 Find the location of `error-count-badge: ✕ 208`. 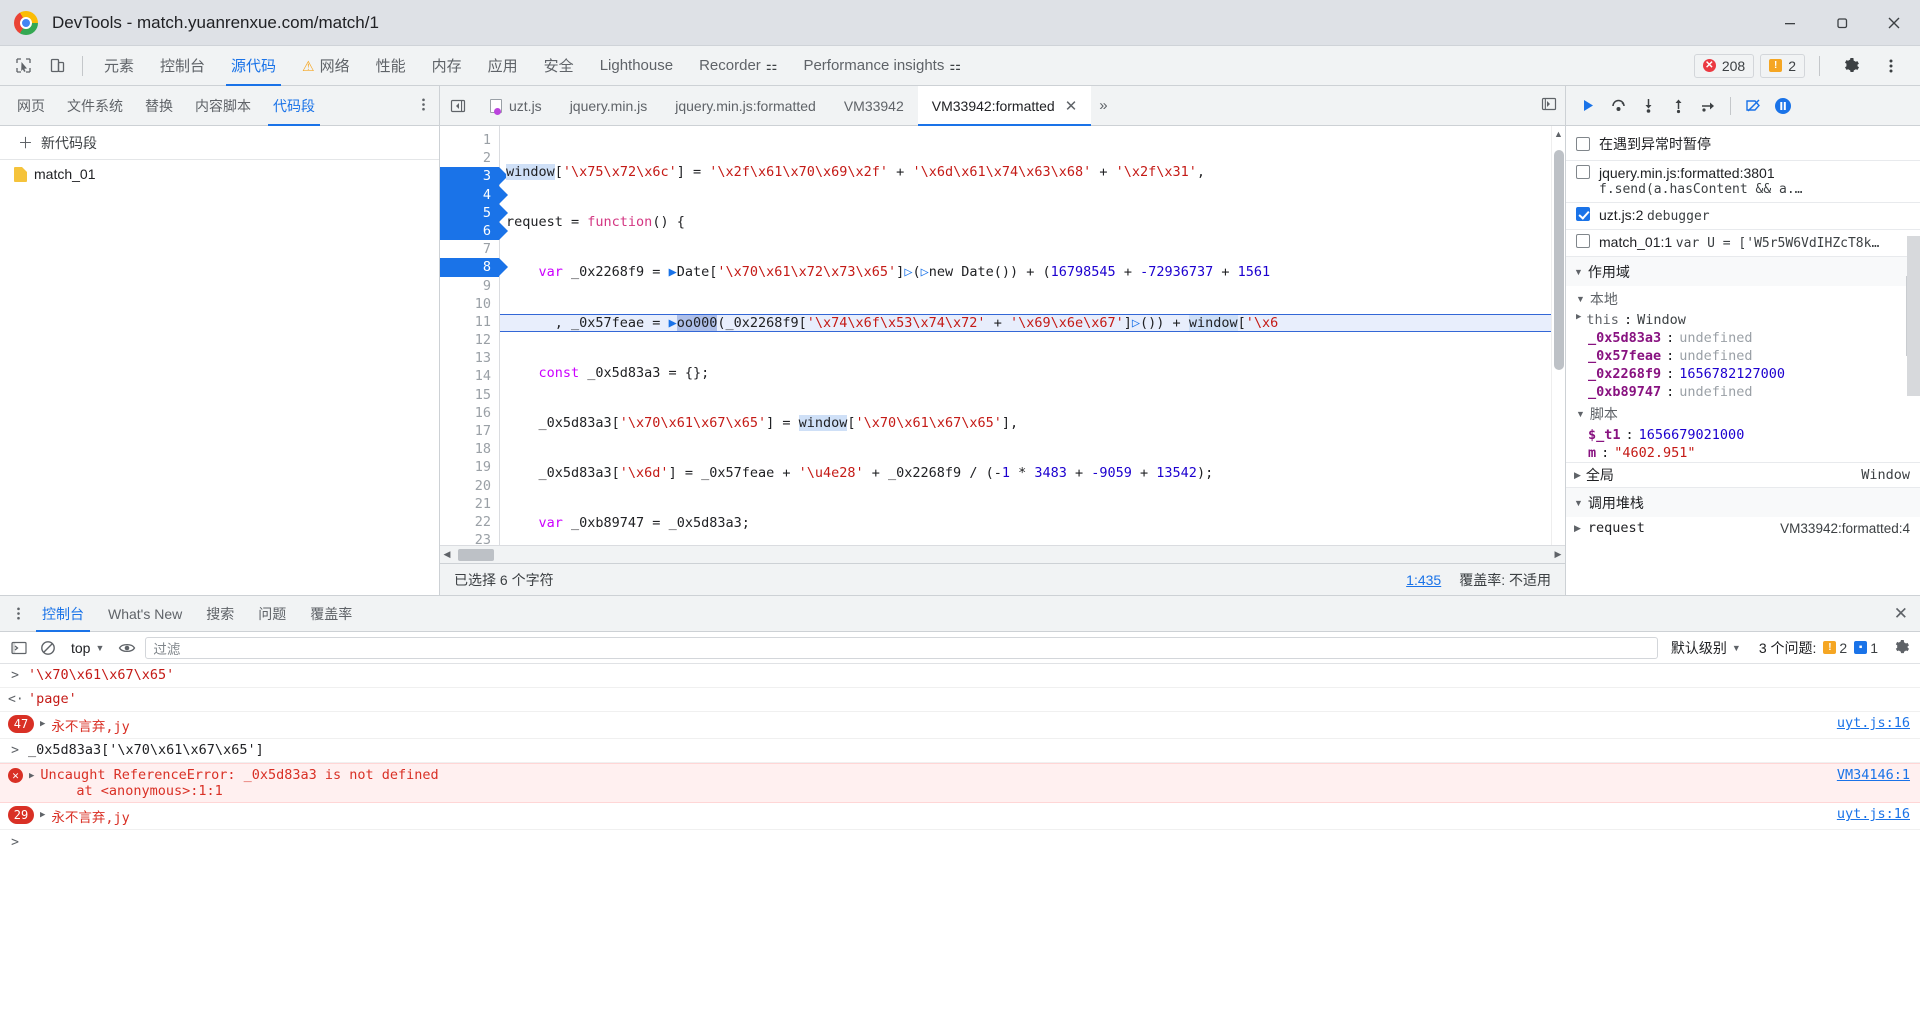

error-count-badge: ✕ 208 is located at coordinates (1724, 65).